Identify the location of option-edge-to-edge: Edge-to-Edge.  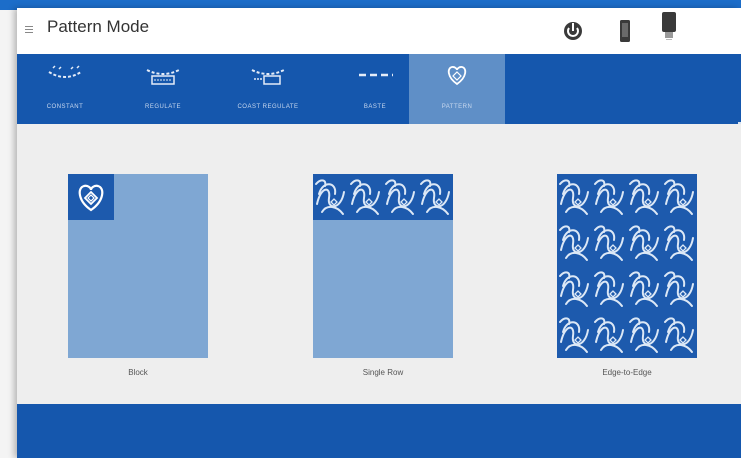
(627, 275).